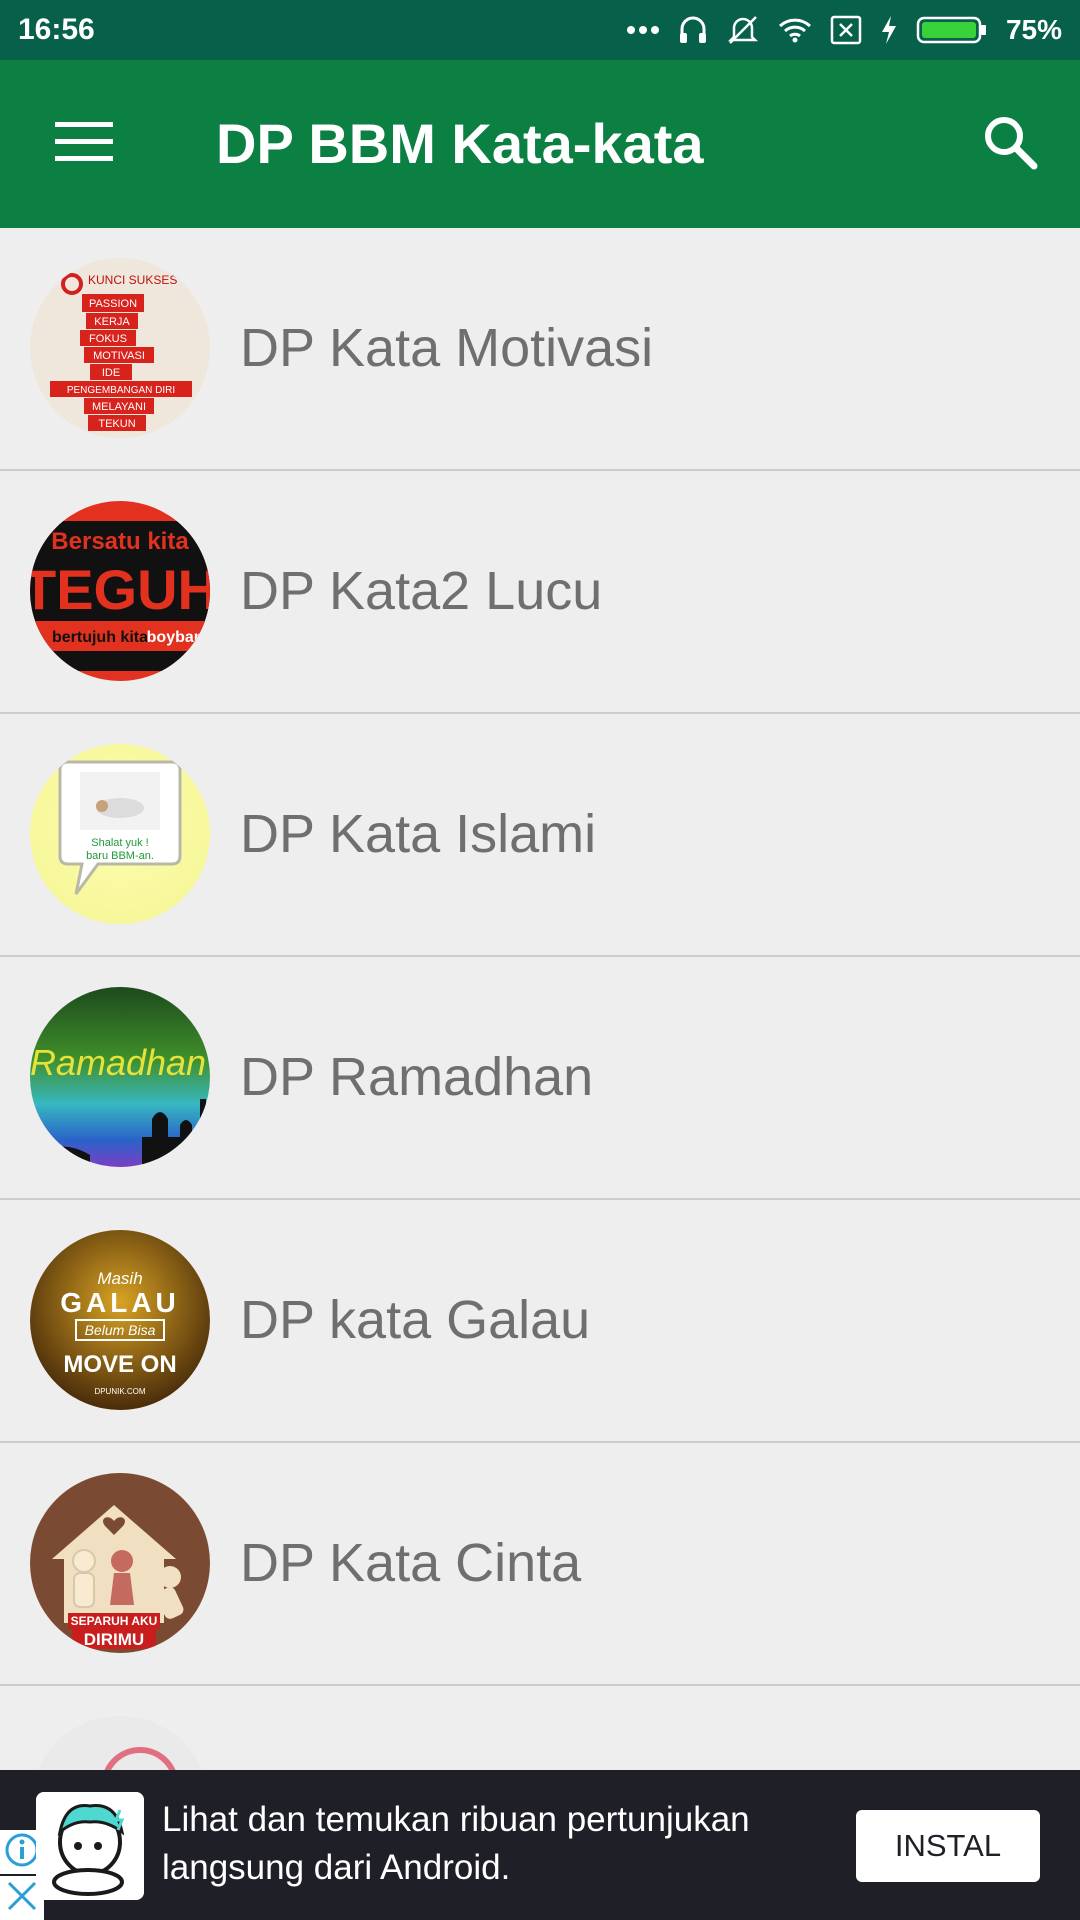 This screenshot has height=1920, width=1080. What do you see at coordinates (1033, 29) in the screenshot?
I see `battery-percent: 75%` at bounding box center [1033, 29].